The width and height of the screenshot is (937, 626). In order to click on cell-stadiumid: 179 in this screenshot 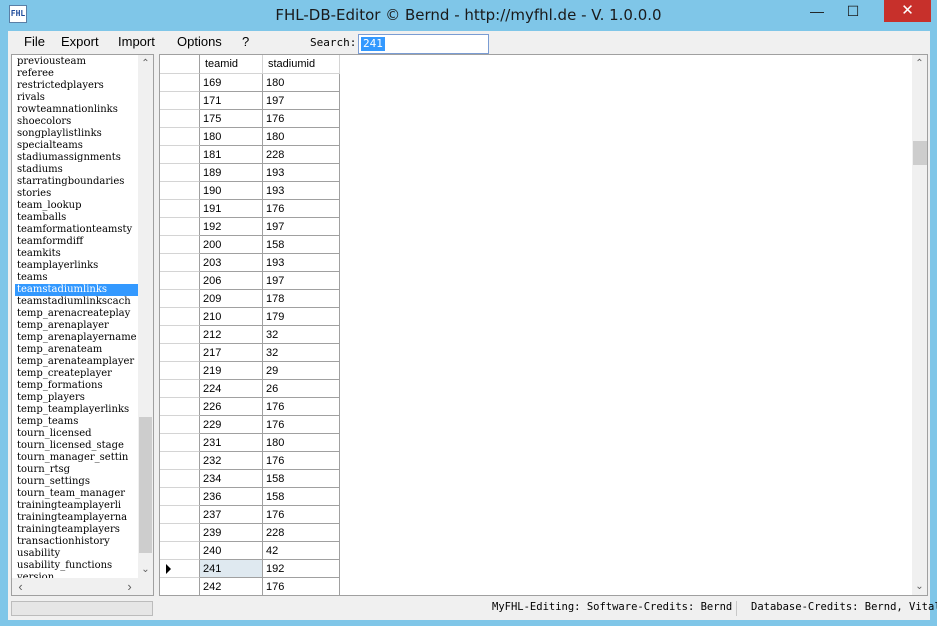, I will do `click(301, 317)`.